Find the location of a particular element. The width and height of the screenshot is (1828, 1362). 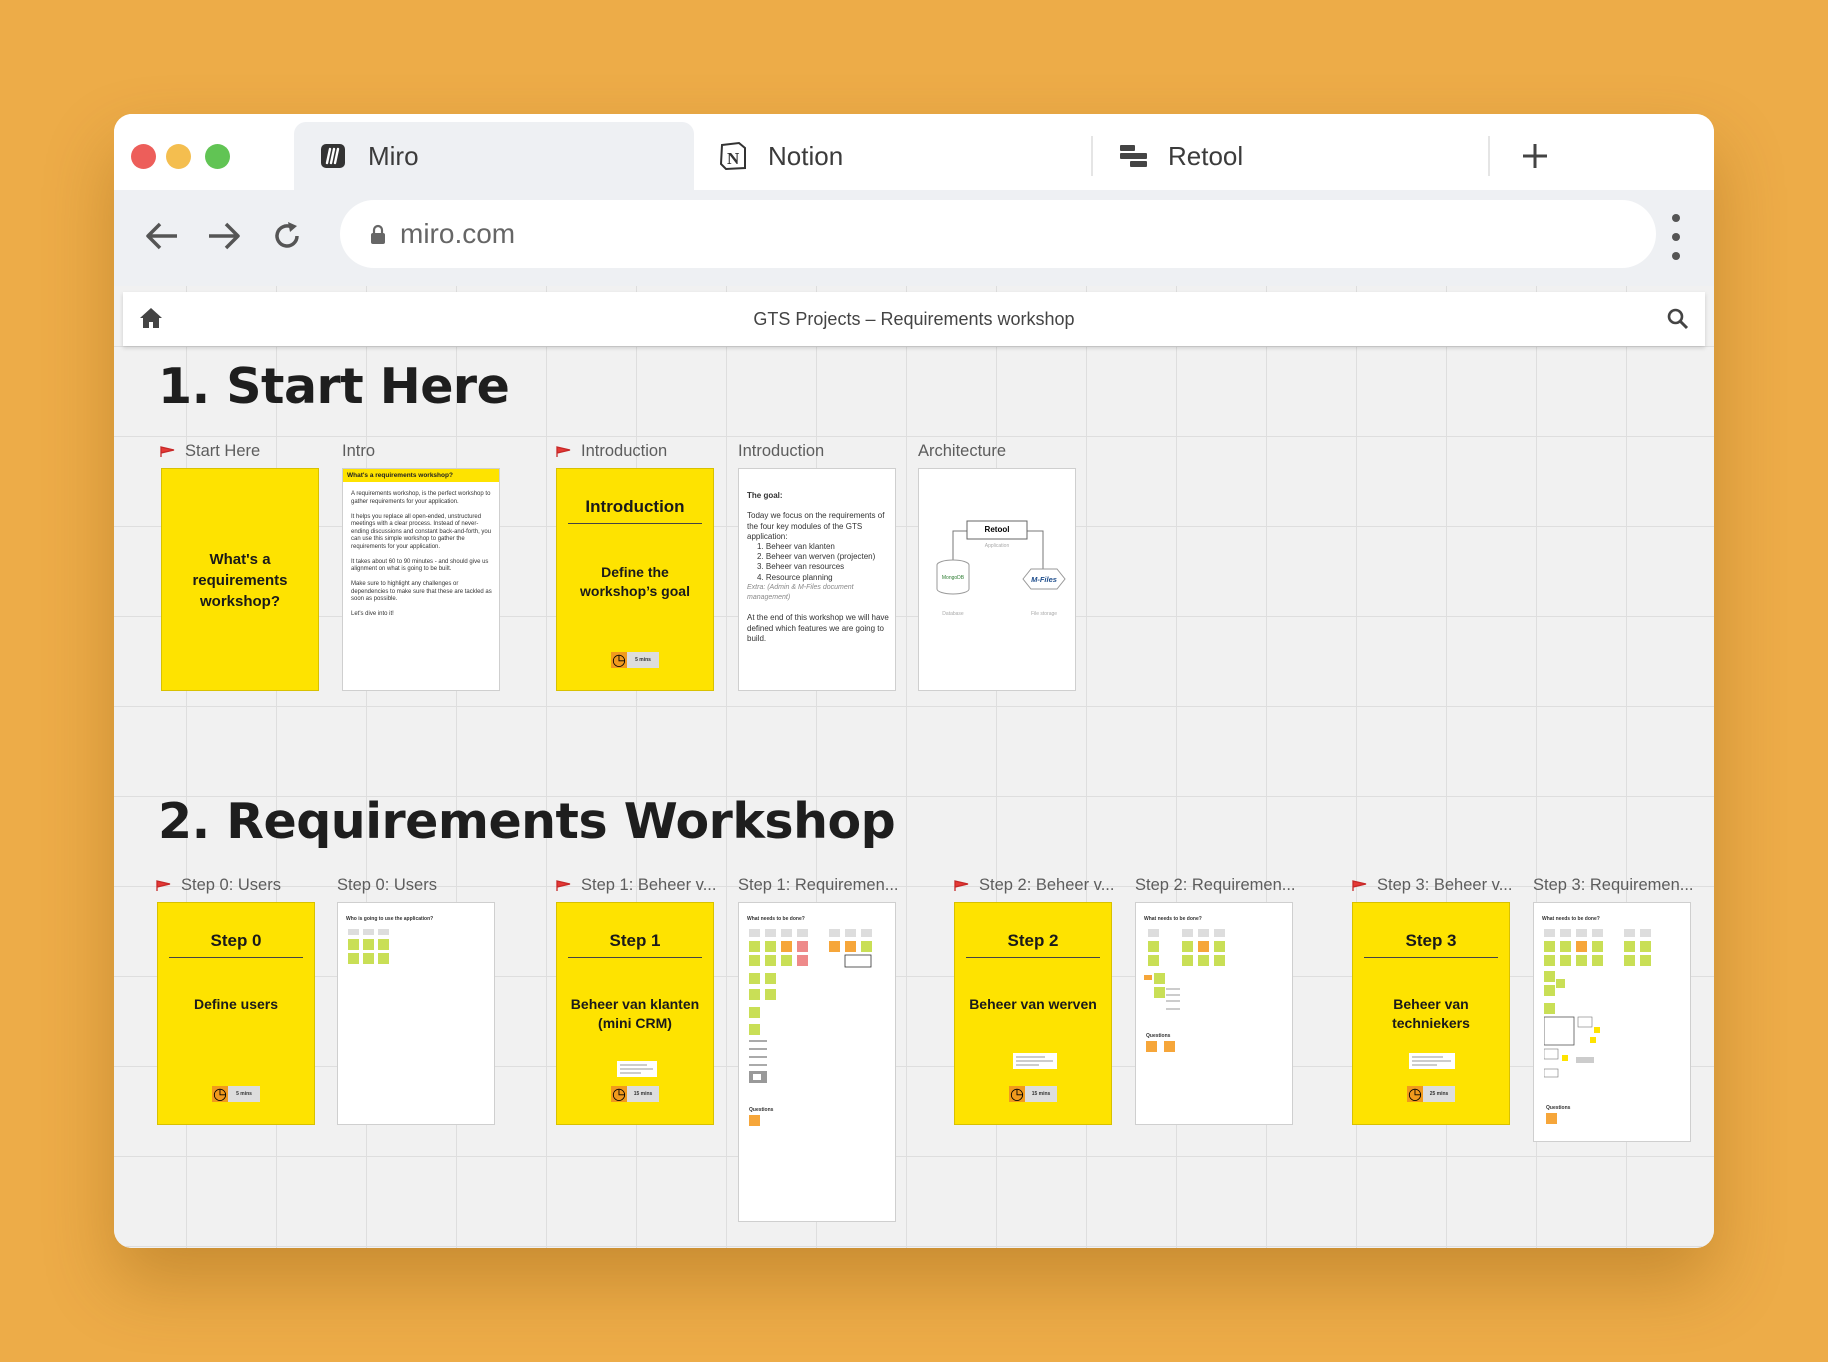

tab-retool: Retool is located at coordinates (1289, 156).